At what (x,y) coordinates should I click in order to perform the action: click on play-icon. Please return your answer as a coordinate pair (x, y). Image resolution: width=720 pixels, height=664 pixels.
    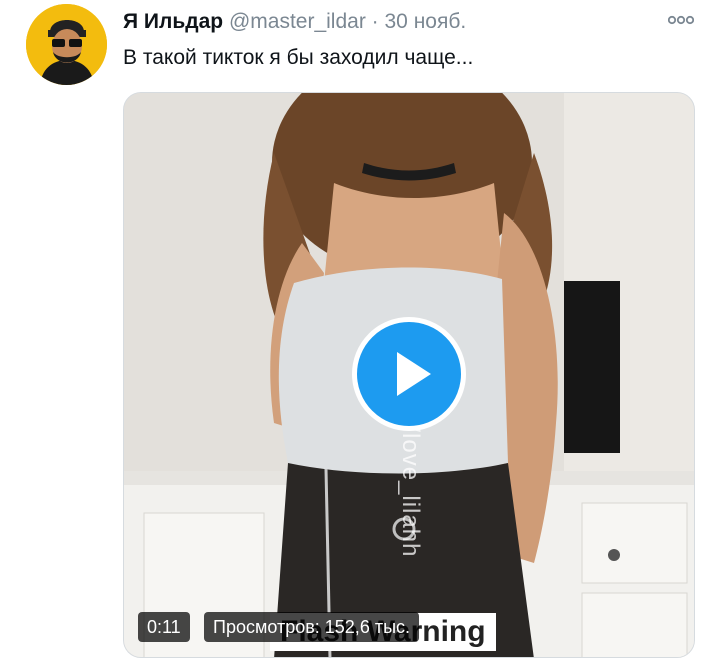
    Looking at the image, I should click on (414, 374).